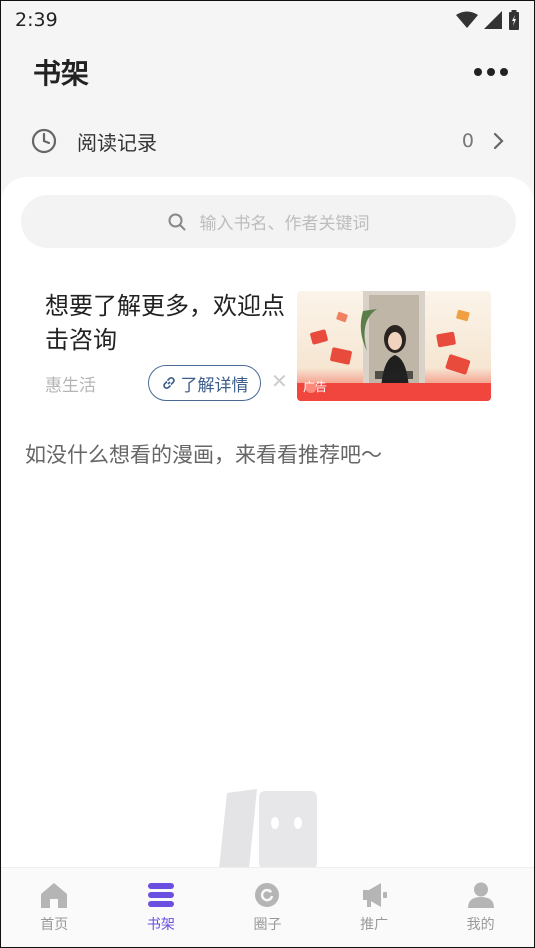  Describe the element at coordinates (493, 20) in the screenshot. I see `signal-icon` at that location.